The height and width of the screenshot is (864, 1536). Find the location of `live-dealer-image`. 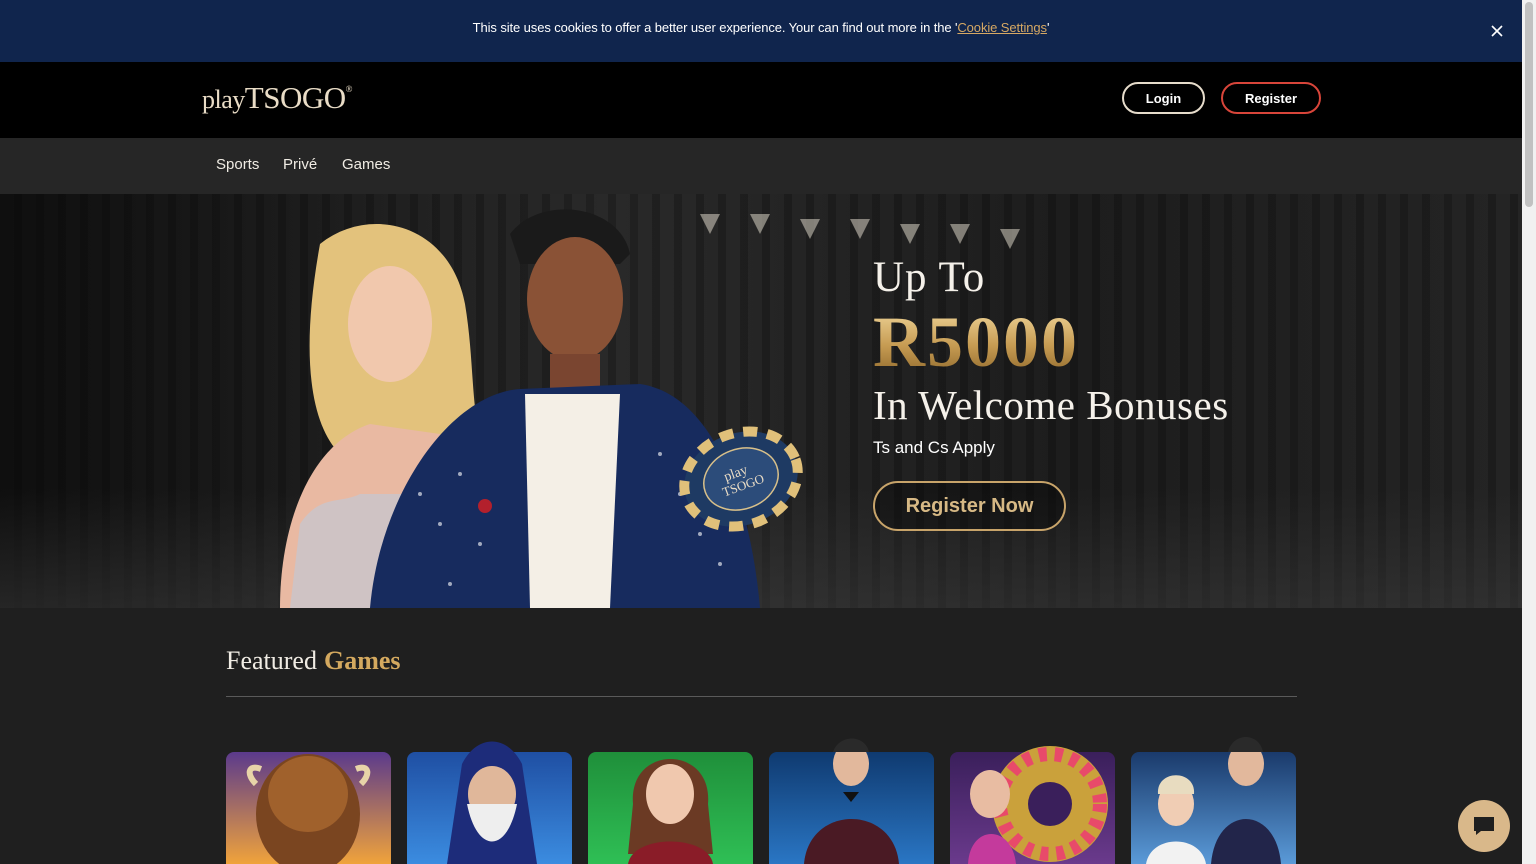

live-dealer-image is located at coordinates (670, 811).